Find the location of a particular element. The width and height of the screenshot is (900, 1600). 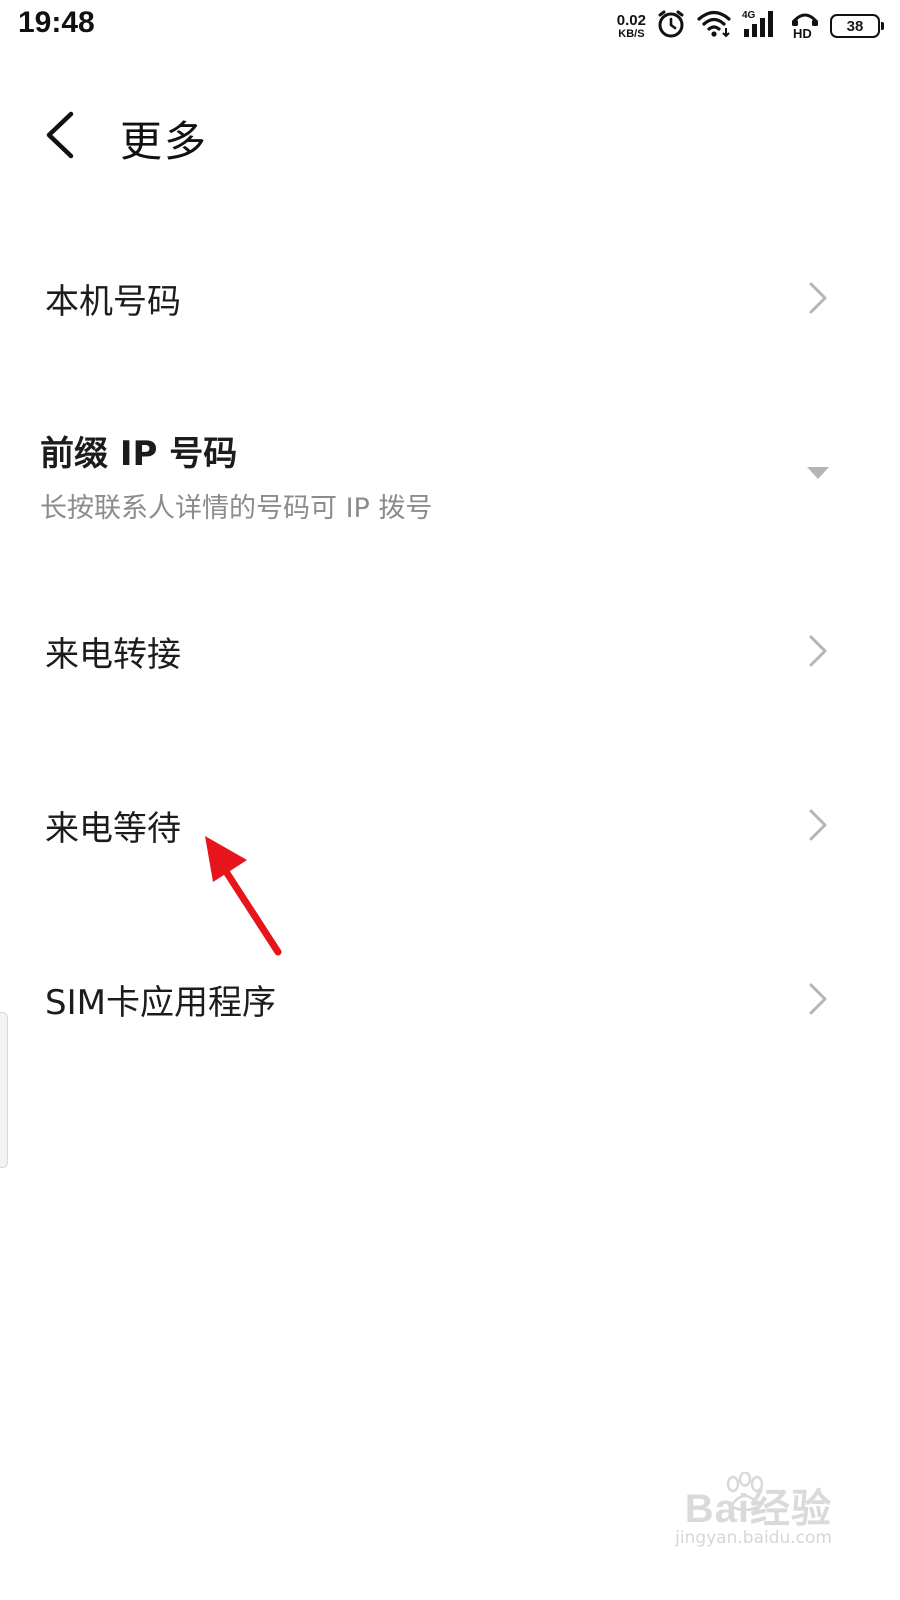

alarm-icon is located at coordinates (671, 26).